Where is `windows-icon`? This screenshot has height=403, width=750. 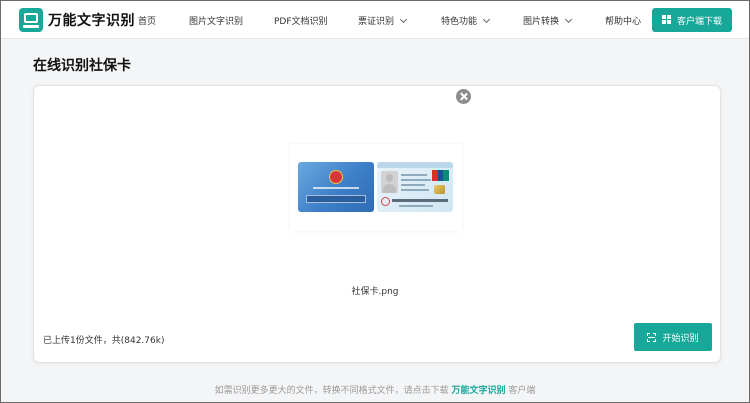 windows-icon is located at coordinates (666, 20).